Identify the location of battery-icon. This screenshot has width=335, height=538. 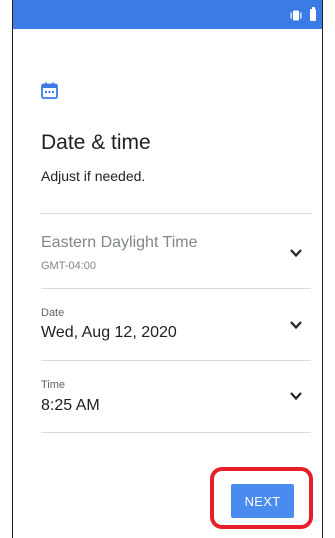
(313, 14).